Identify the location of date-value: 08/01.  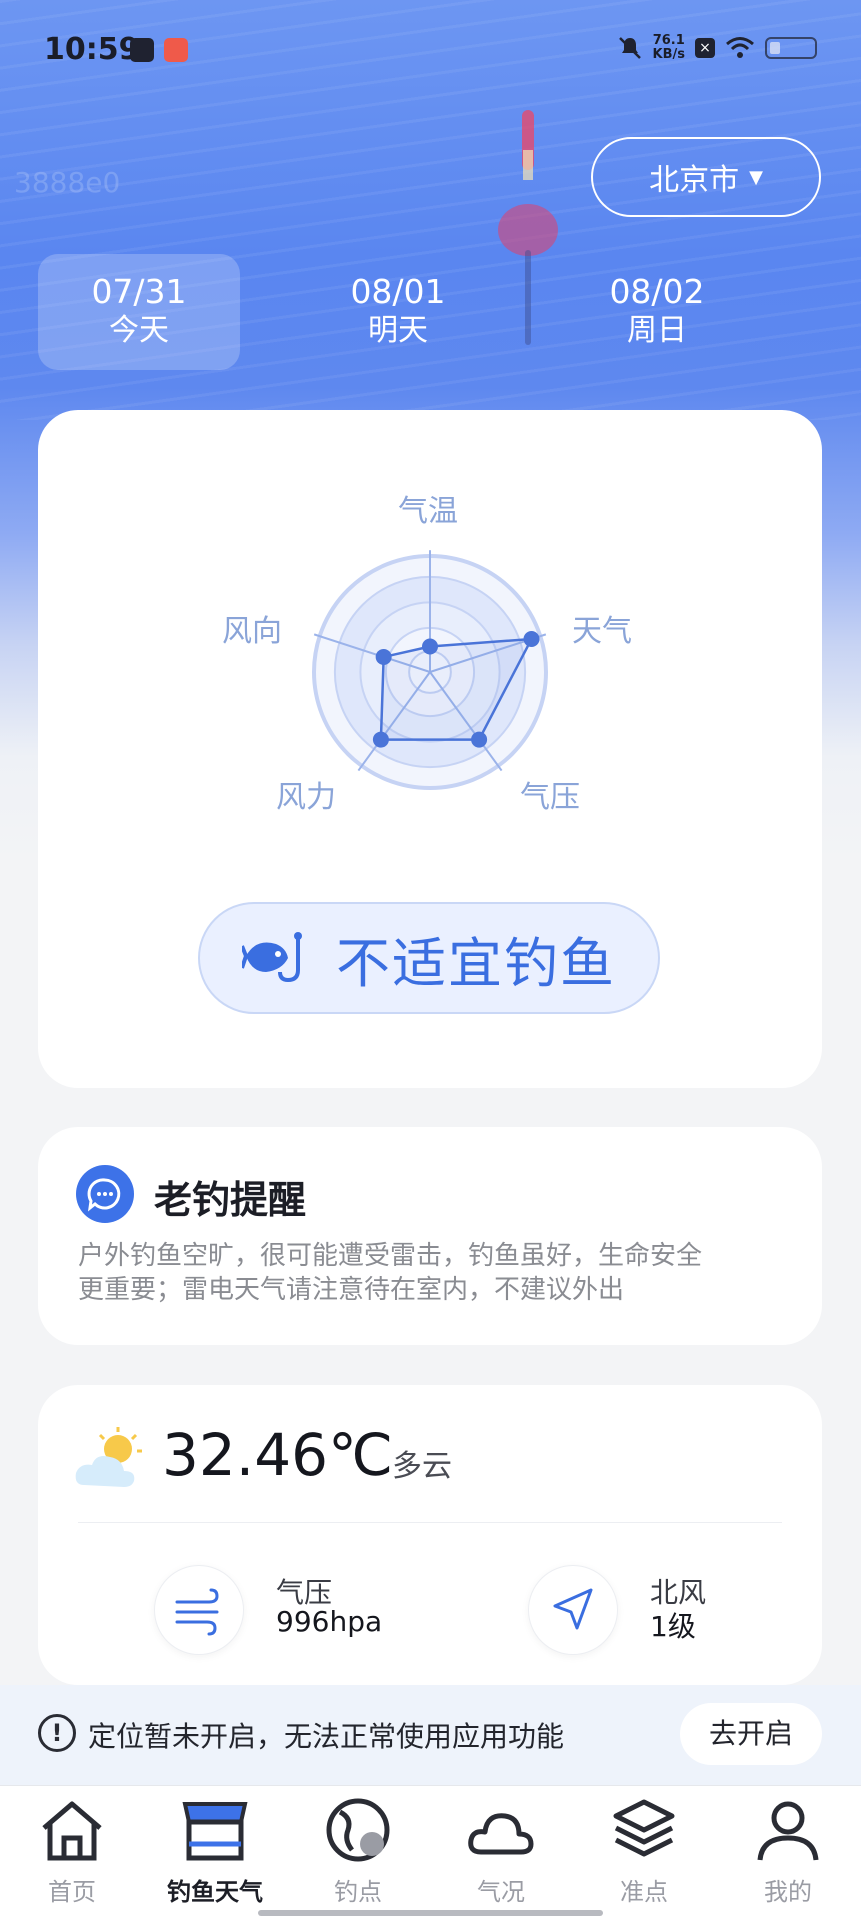
(398, 291).